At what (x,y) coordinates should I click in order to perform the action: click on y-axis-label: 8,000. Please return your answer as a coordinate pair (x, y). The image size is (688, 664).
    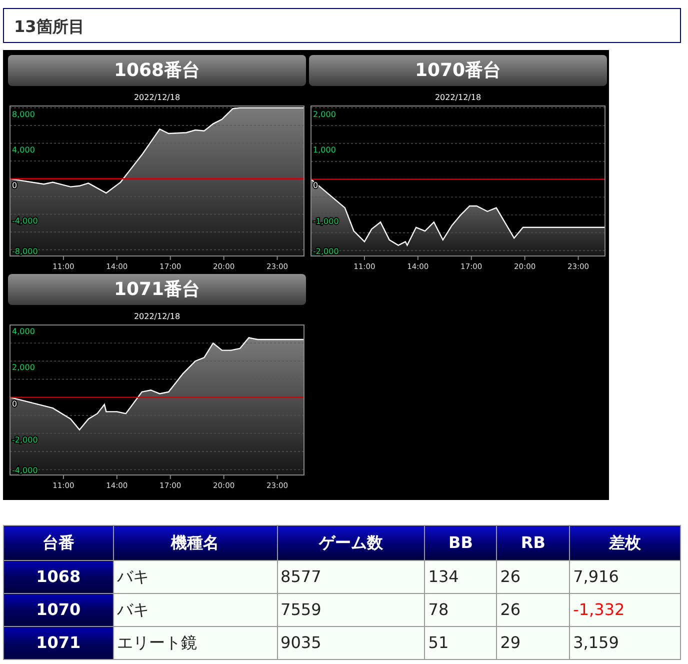
    Looking at the image, I should click on (23, 114).